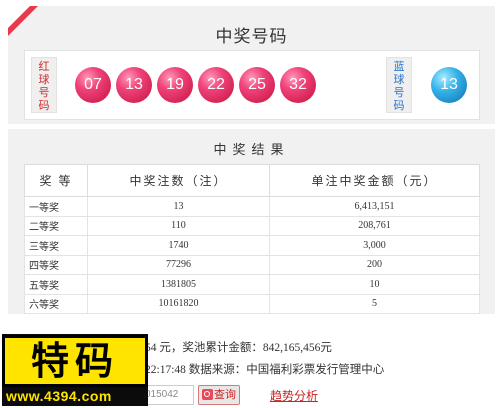 The height and width of the screenshot is (408, 500). What do you see at coordinates (374, 180) in the screenshot?
I see `column-header-amount: 单注中奖金额（元）` at bounding box center [374, 180].